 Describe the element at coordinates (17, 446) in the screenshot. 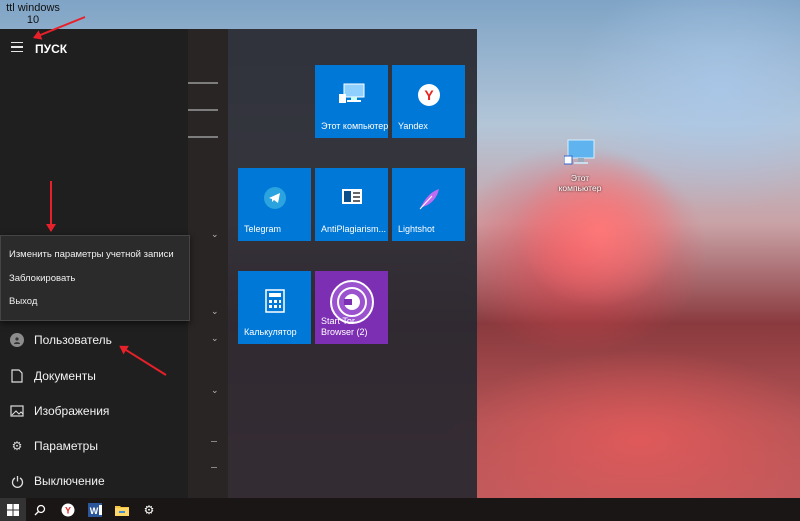

I see `gear-icon: ⚙` at that location.